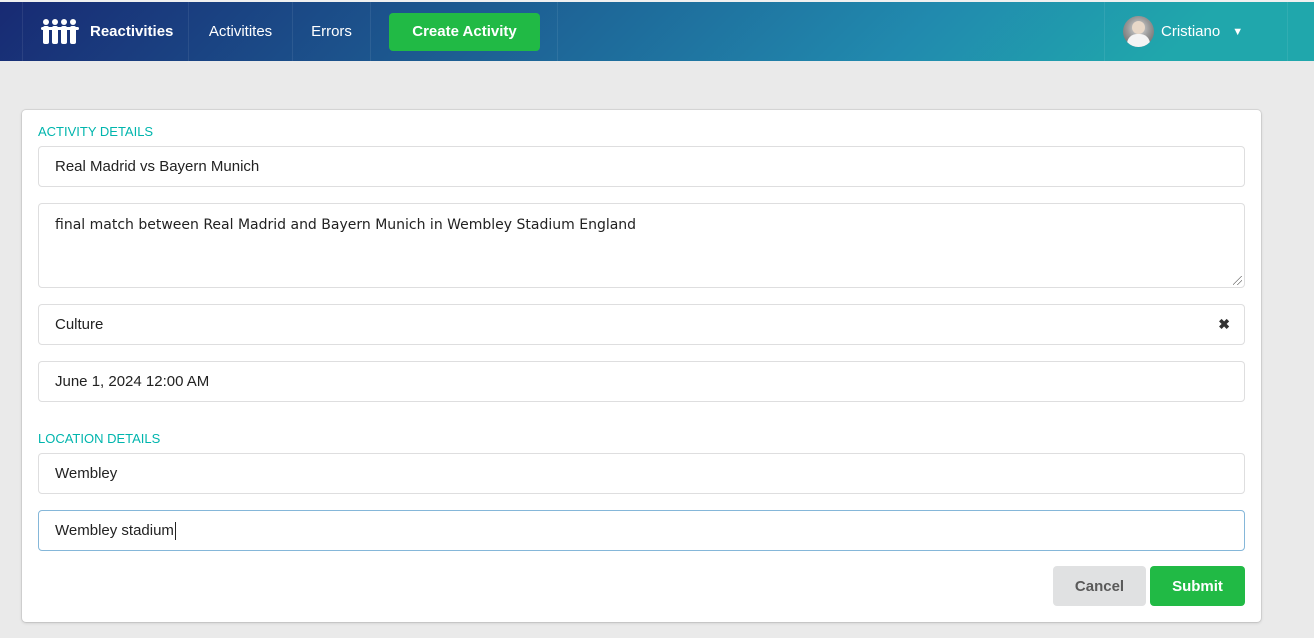  I want to click on activity-details-header: ACTIVITY DETAILS, so click(96, 131).